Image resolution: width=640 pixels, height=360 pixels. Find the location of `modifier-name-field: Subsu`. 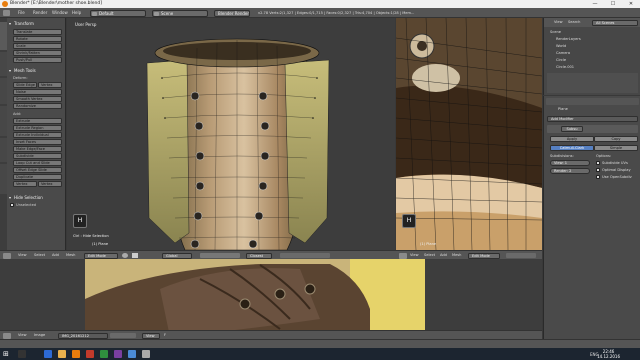

modifier-name-field: Subsu is located at coordinates (572, 129).